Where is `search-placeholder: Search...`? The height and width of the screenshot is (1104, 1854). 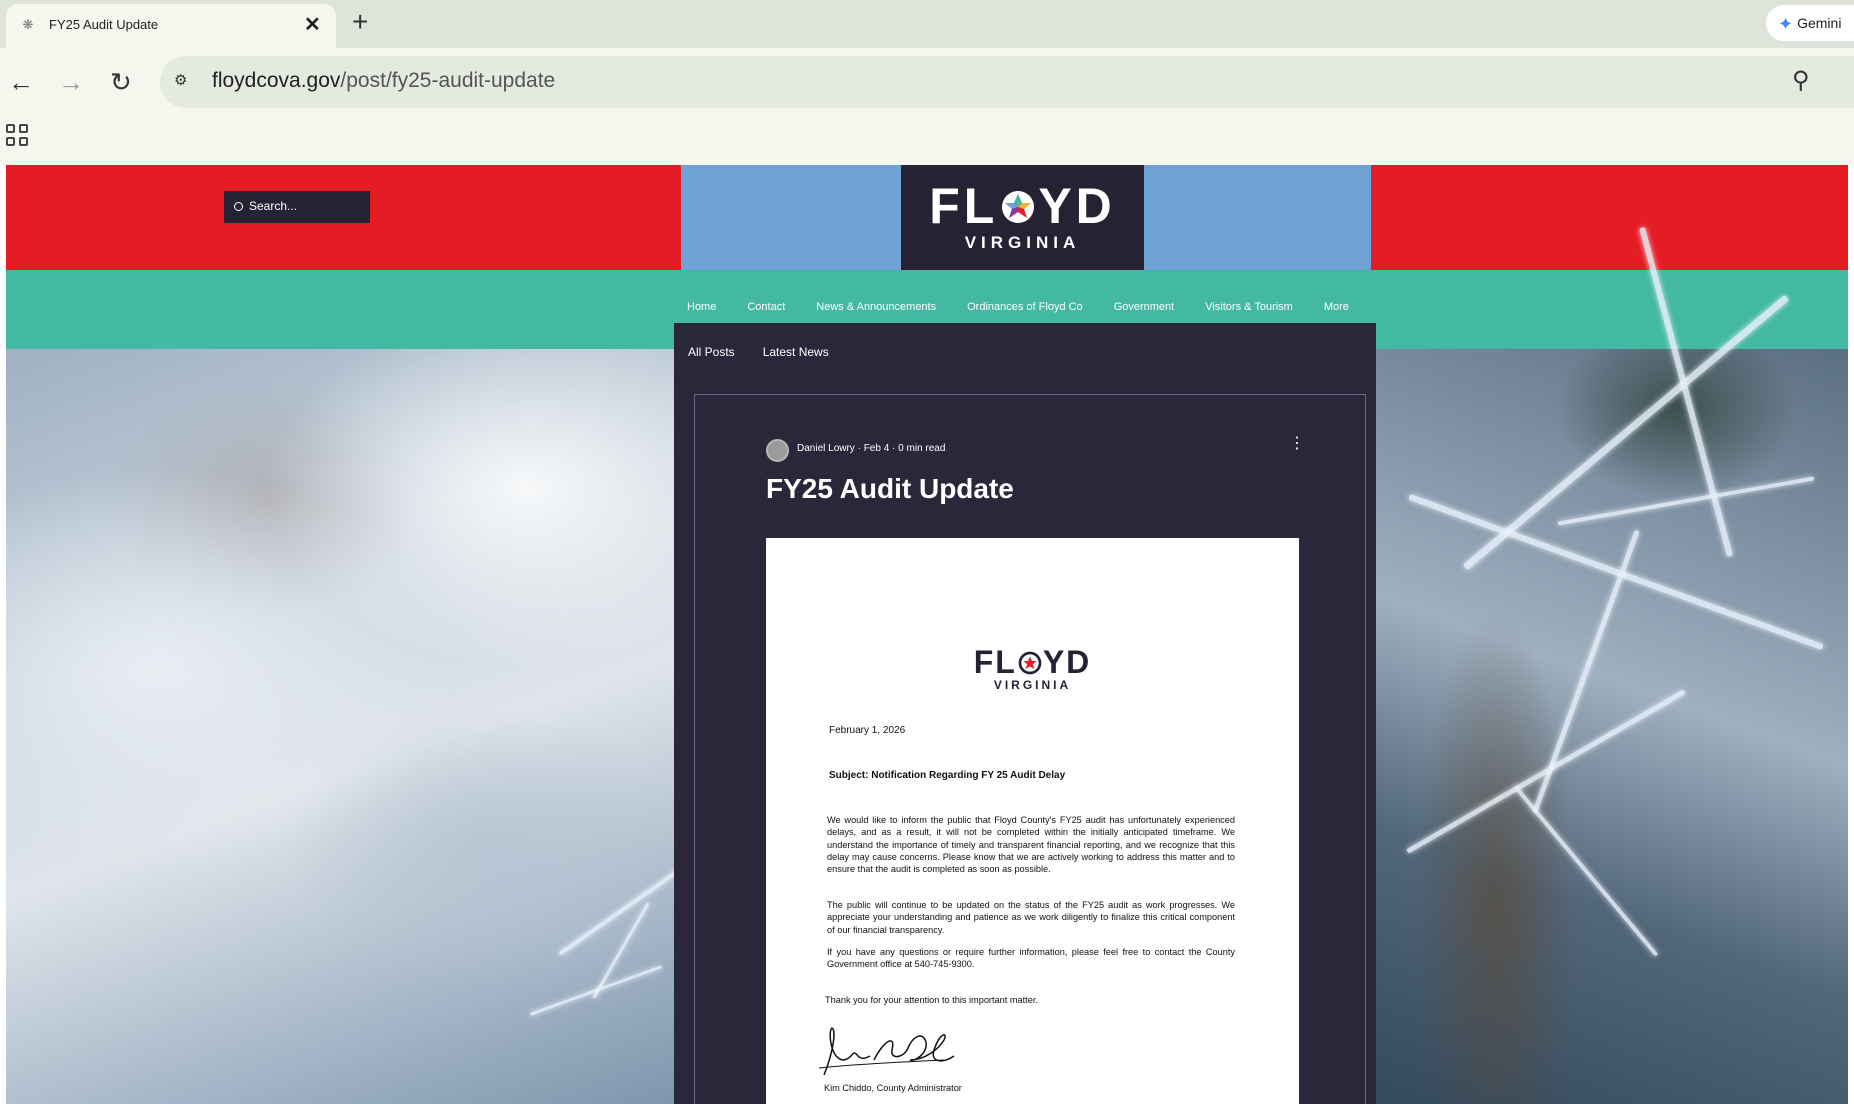 search-placeholder: Search... is located at coordinates (273, 206).